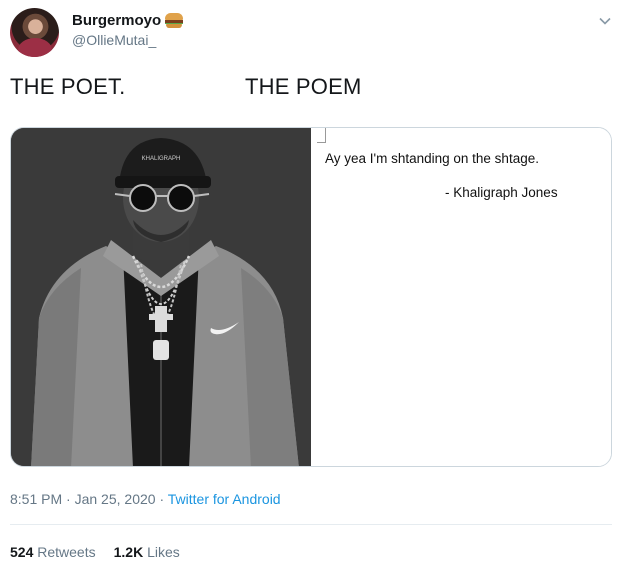 This screenshot has height=566, width=628. What do you see at coordinates (161, 159) in the screenshot?
I see `cap-text: KHALIGRAPH` at bounding box center [161, 159].